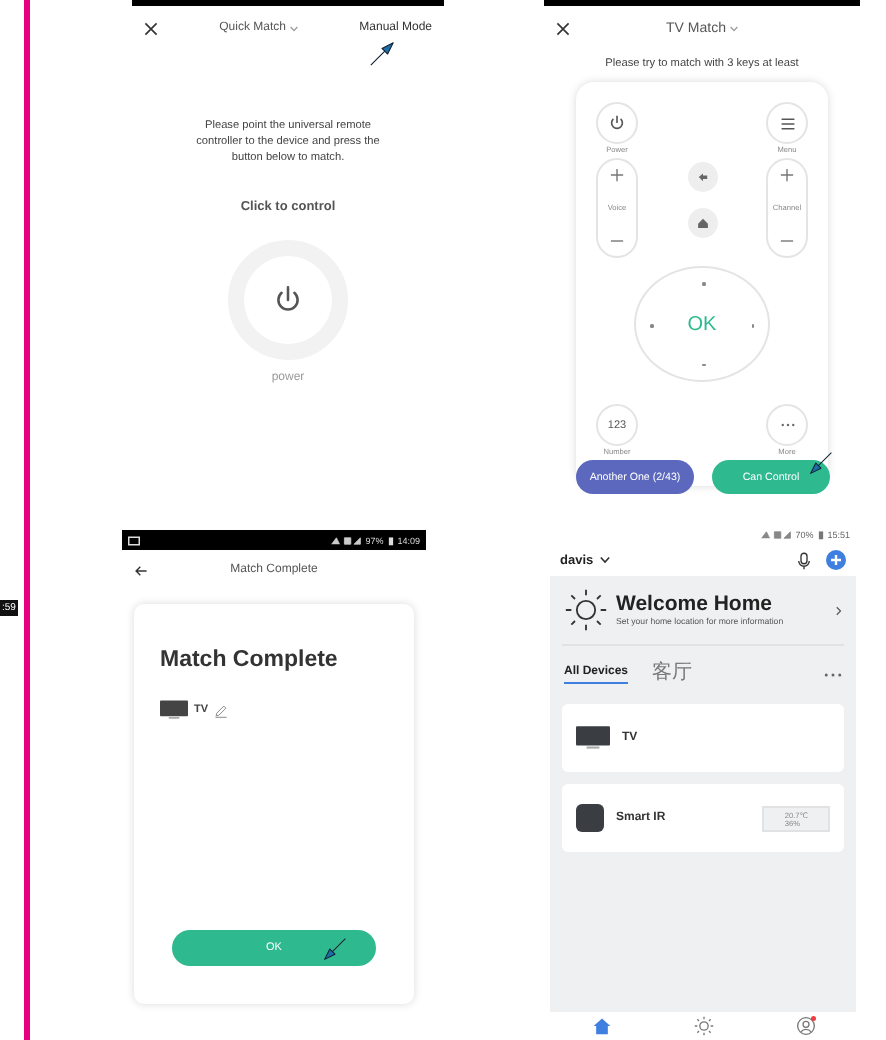  What do you see at coordinates (703, 1026) in the screenshot?
I see `scene-tab-icon` at bounding box center [703, 1026].